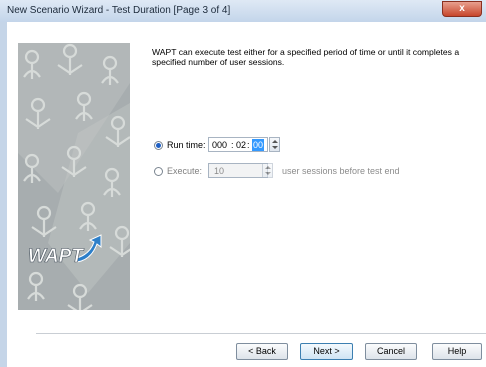  I want to click on close-button: x, so click(462, 9).